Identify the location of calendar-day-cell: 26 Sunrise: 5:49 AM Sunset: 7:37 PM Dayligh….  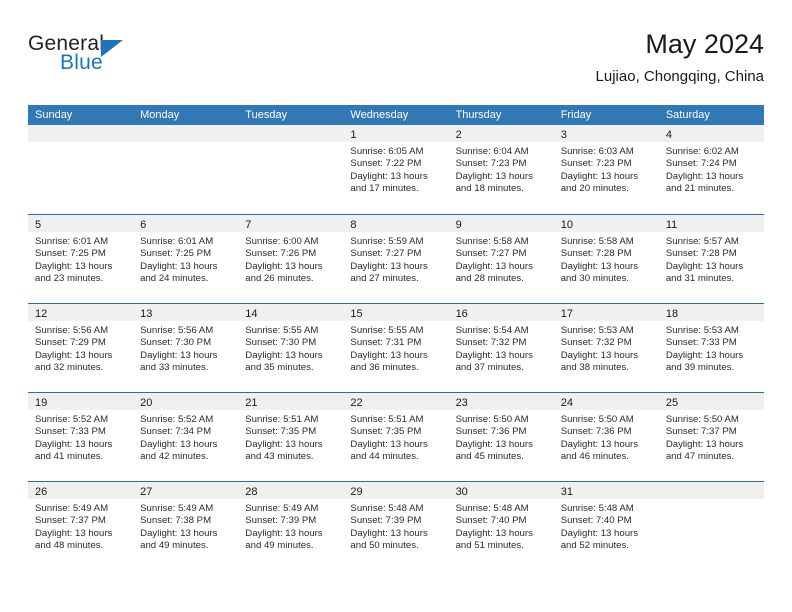
(81, 526).